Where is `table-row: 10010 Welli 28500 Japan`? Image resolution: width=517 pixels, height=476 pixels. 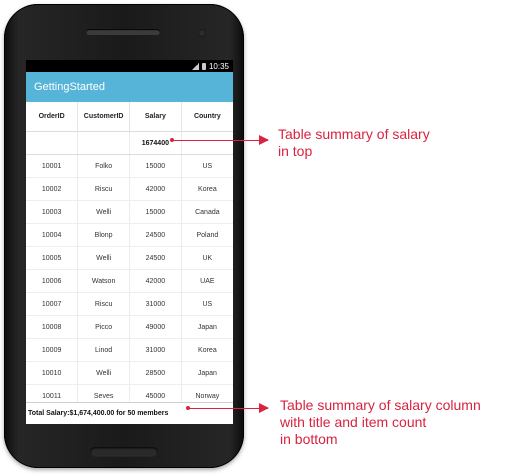
table-row: 10010 Welli 28500 Japan is located at coordinates (129, 373).